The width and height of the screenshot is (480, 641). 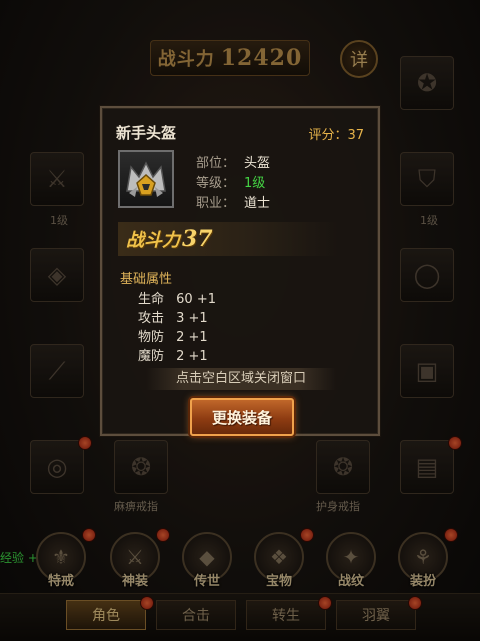 I want to click on stat-name: 物防, so click(x=151, y=337).